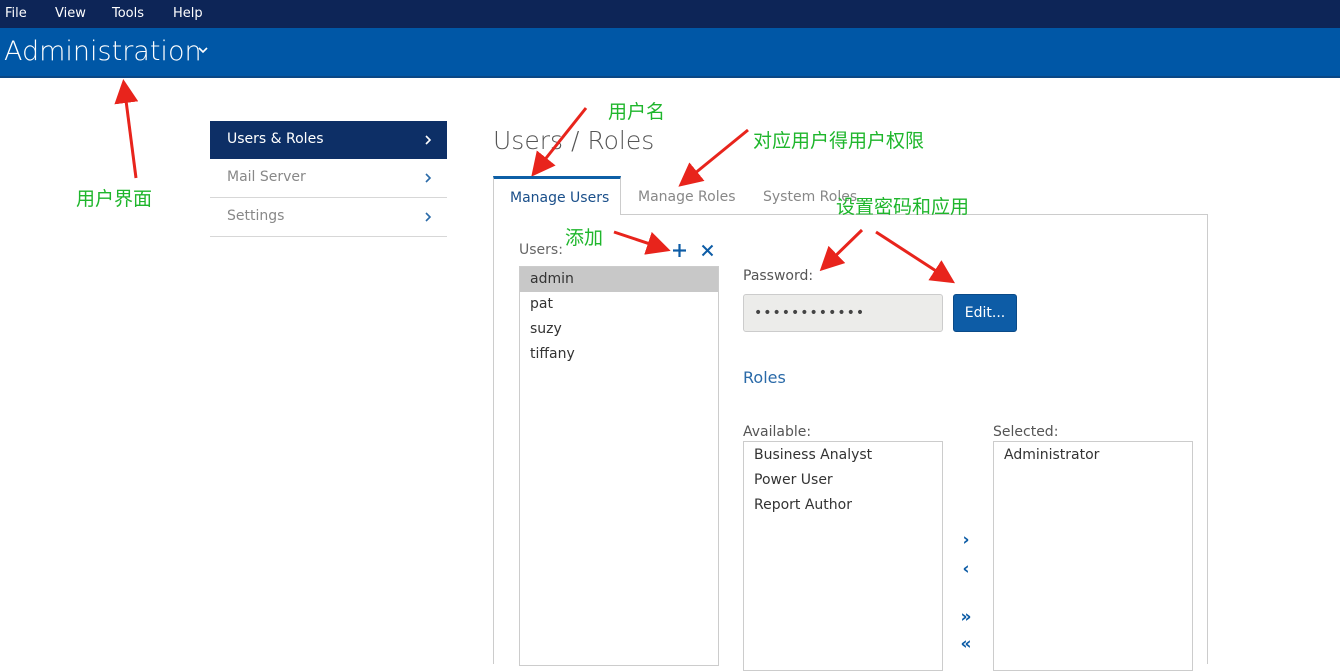  I want to click on annotation-role-permissions: 对应用户得用户权限, so click(839, 141).